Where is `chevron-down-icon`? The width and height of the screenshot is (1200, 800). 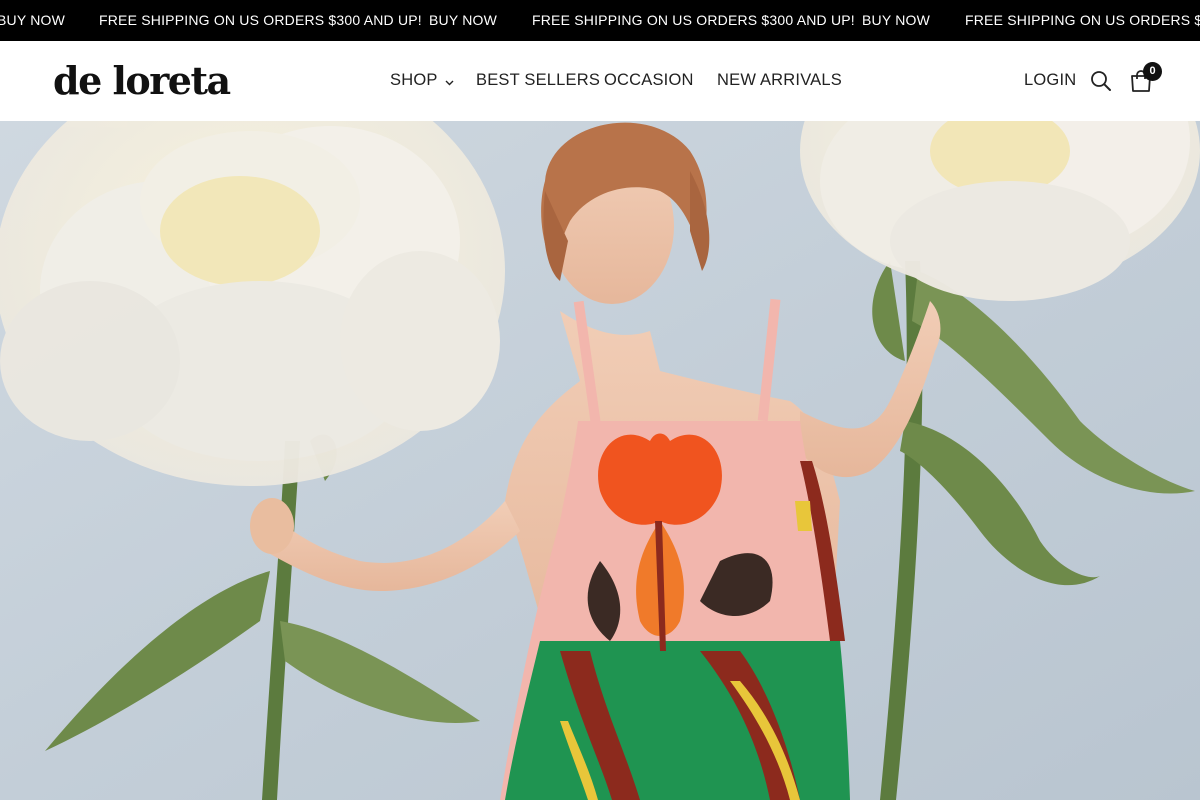 chevron-down-icon is located at coordinates (449, 81).